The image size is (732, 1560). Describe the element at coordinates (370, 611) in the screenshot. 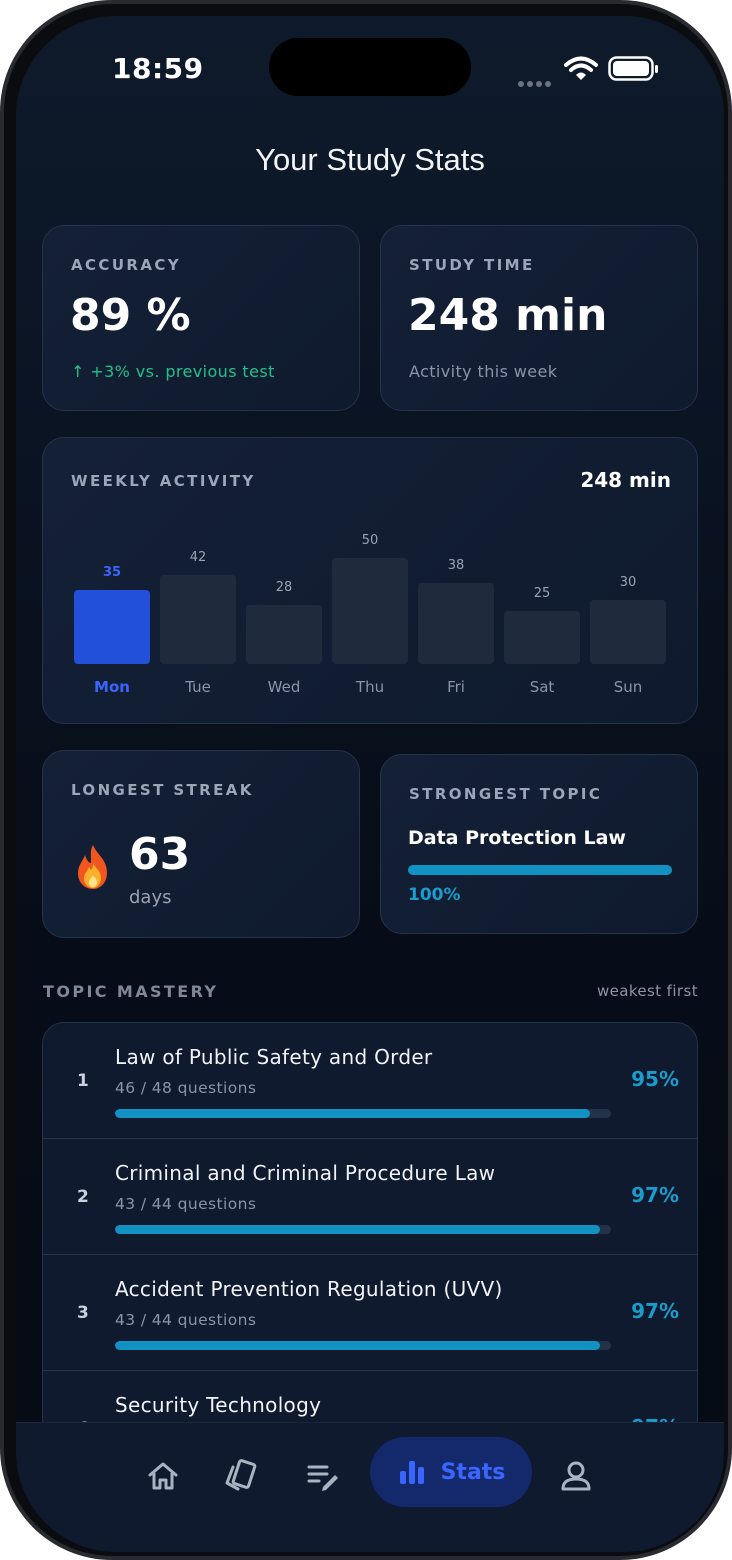

I see `bar-thu` at that location.